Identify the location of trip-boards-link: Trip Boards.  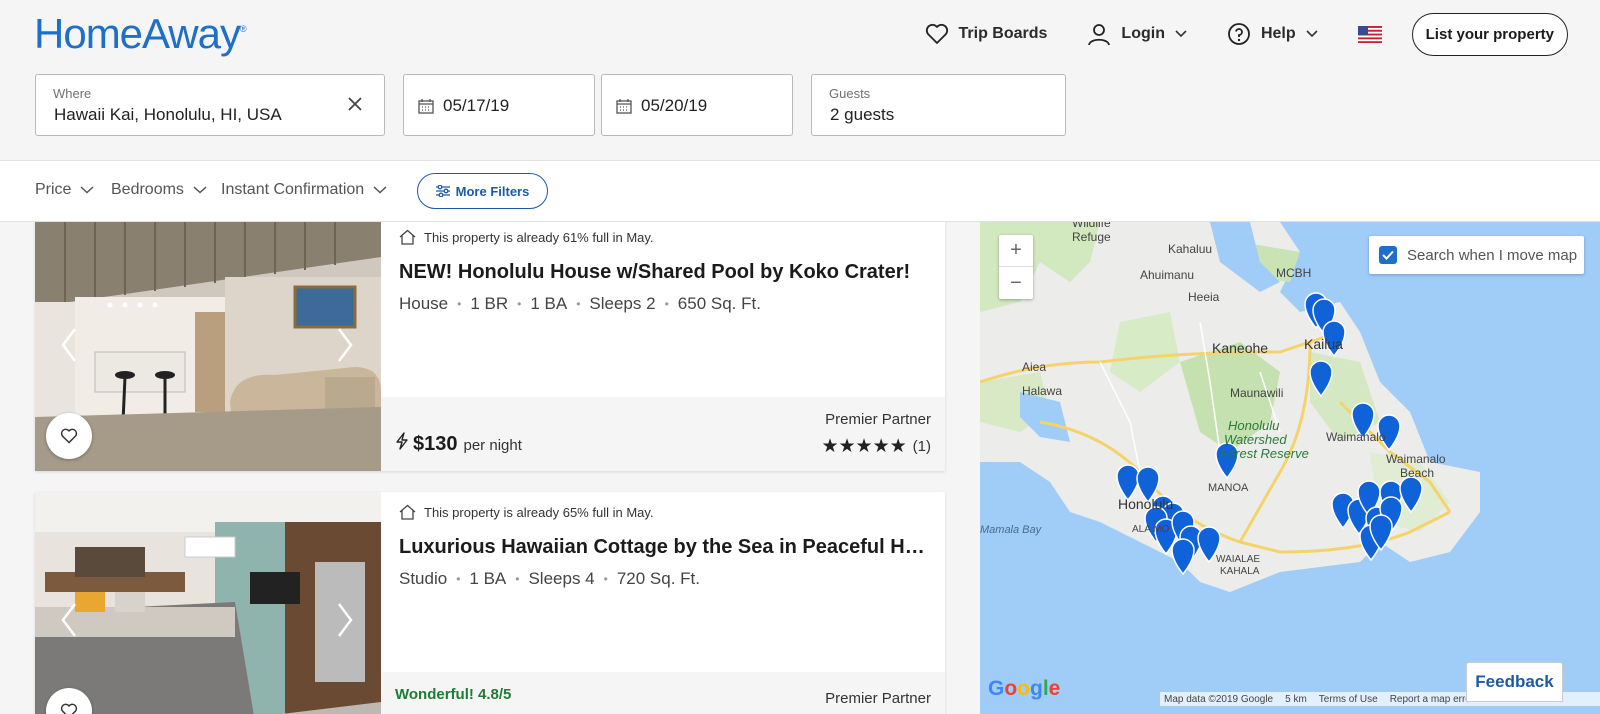
(986, 34).